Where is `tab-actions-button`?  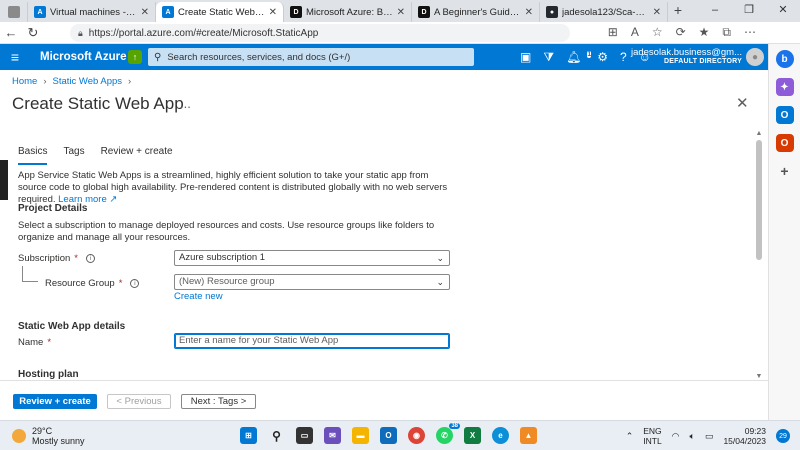
tab-actions-button is located at coordinates (14, 12).